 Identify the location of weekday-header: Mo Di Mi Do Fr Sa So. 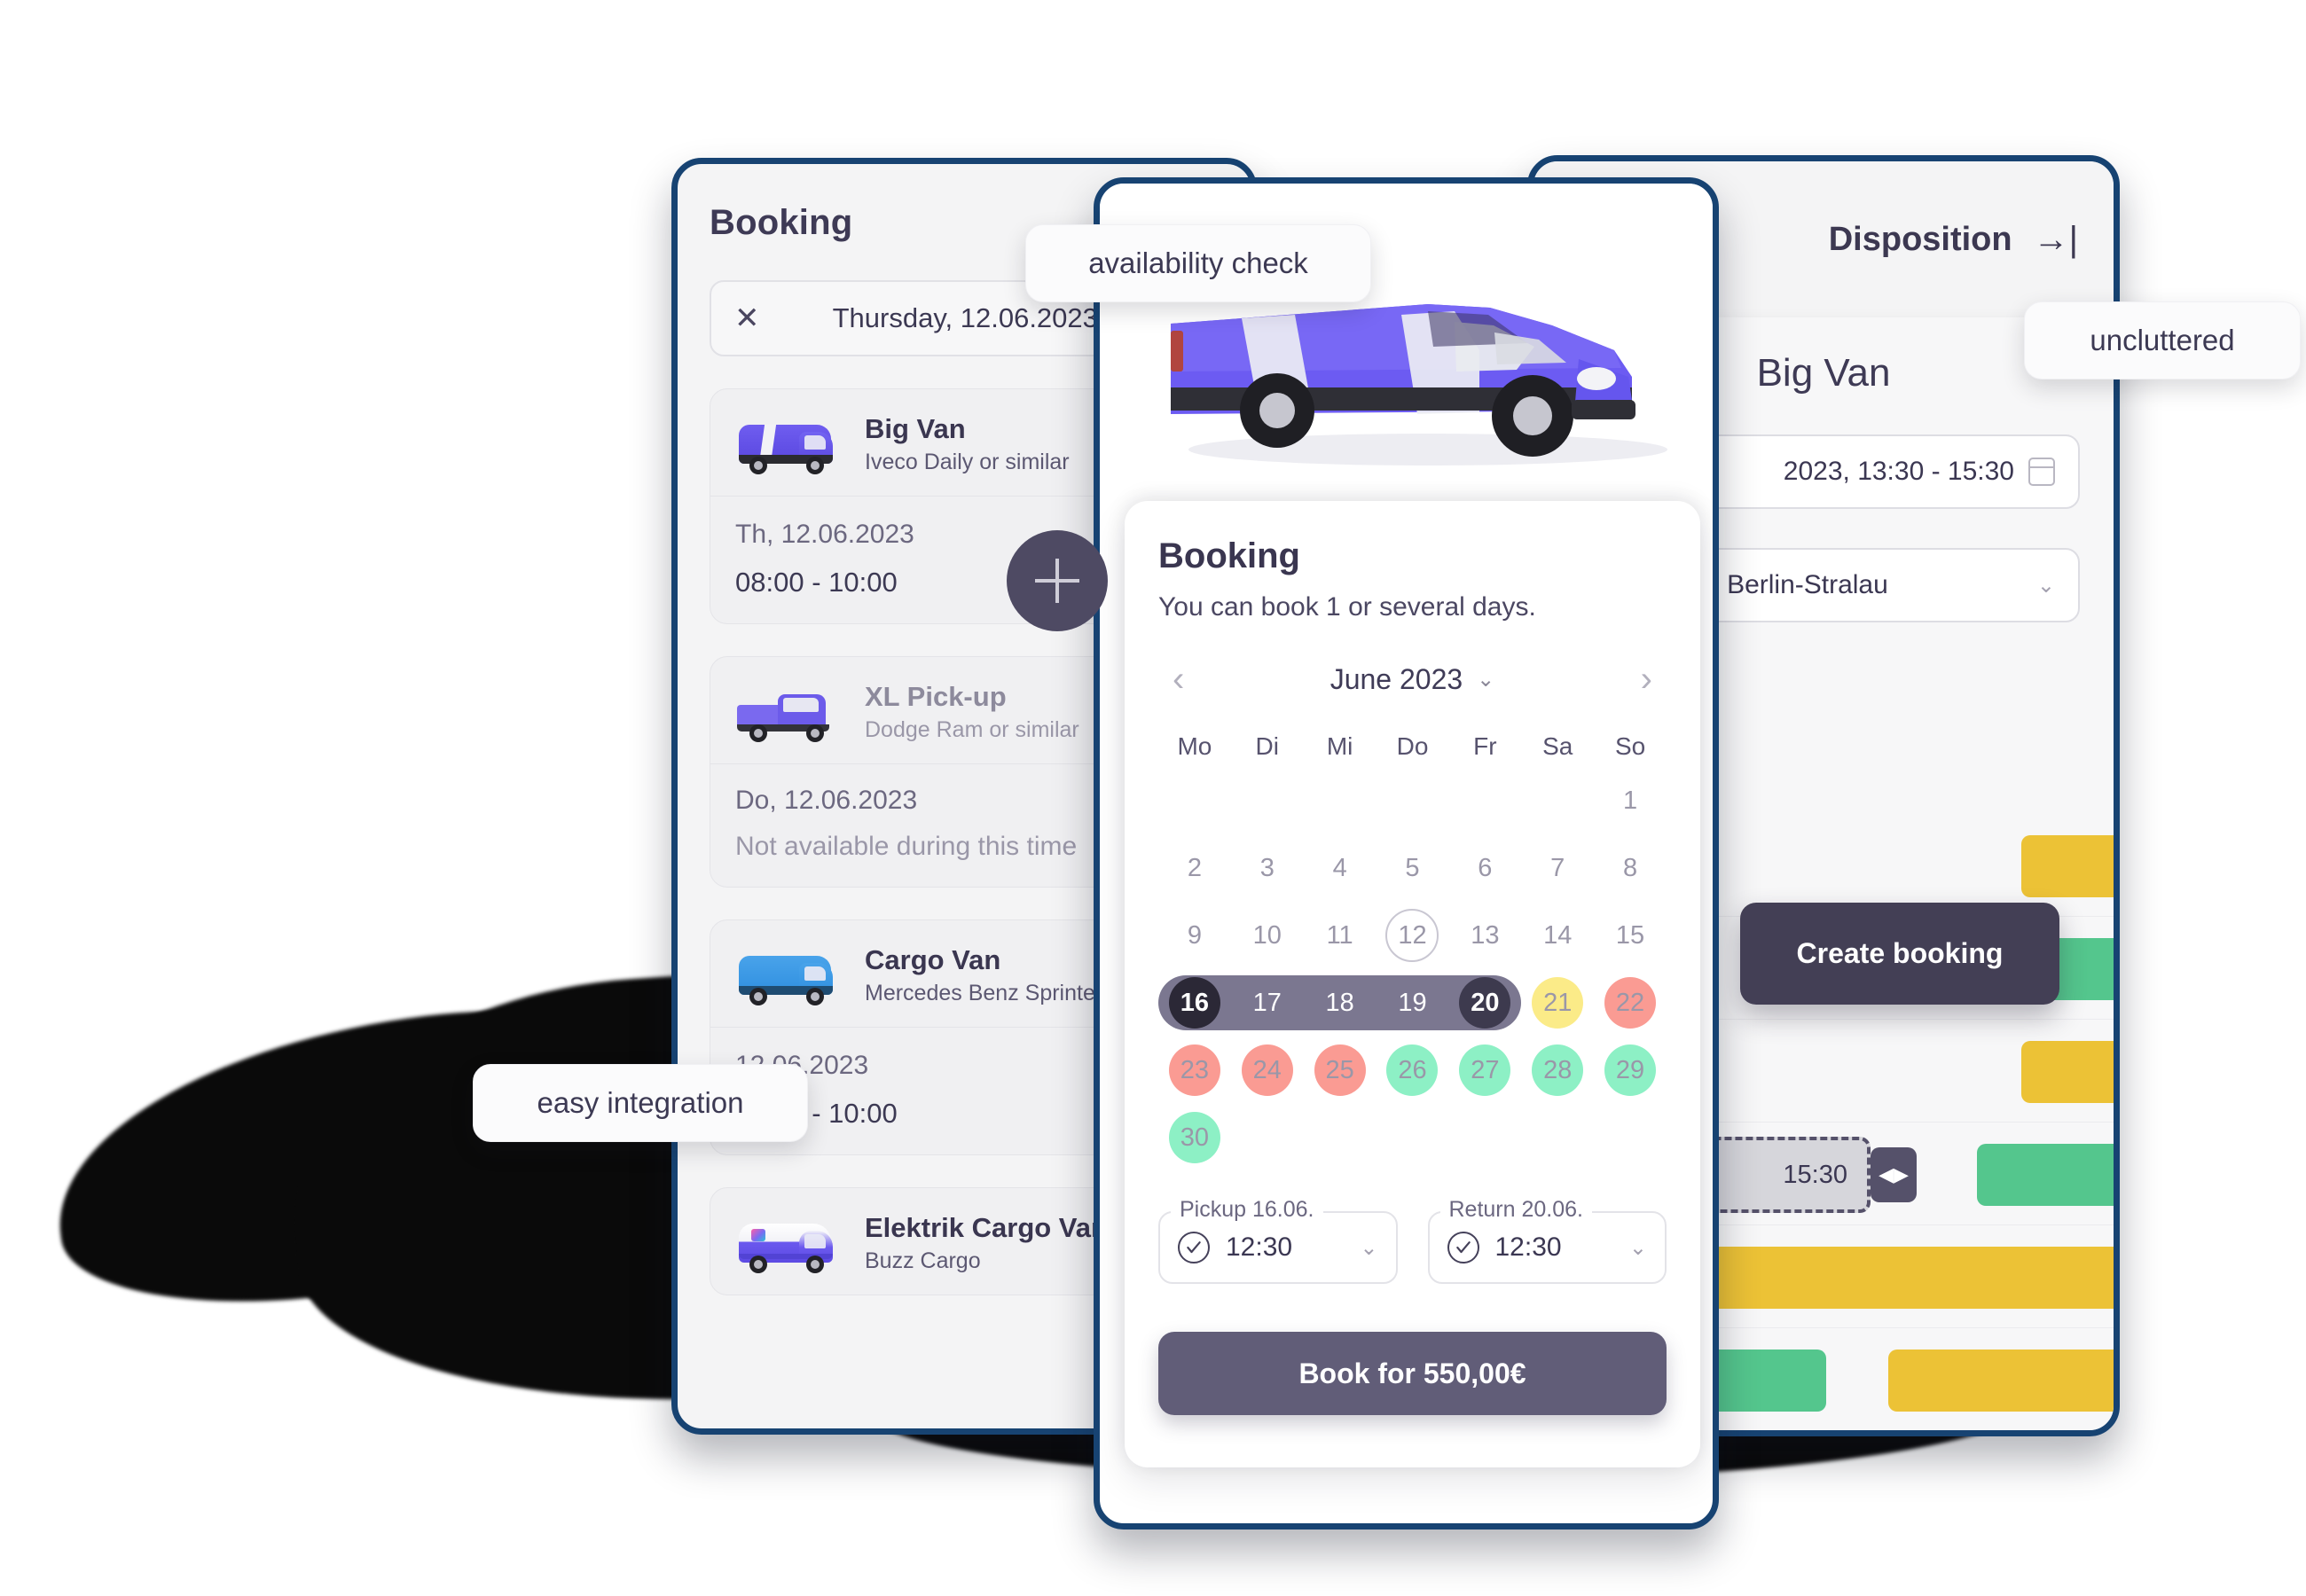
(1412, 747).